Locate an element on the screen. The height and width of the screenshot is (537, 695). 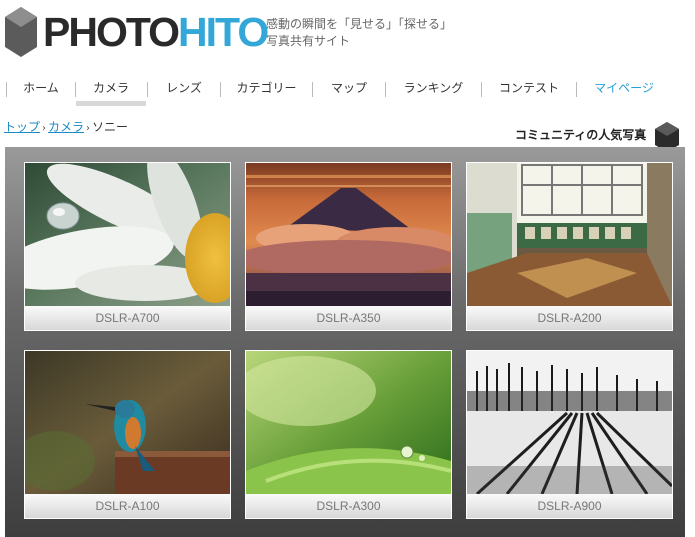
logo-hexagon-icon is located at coordinates (21, 32).